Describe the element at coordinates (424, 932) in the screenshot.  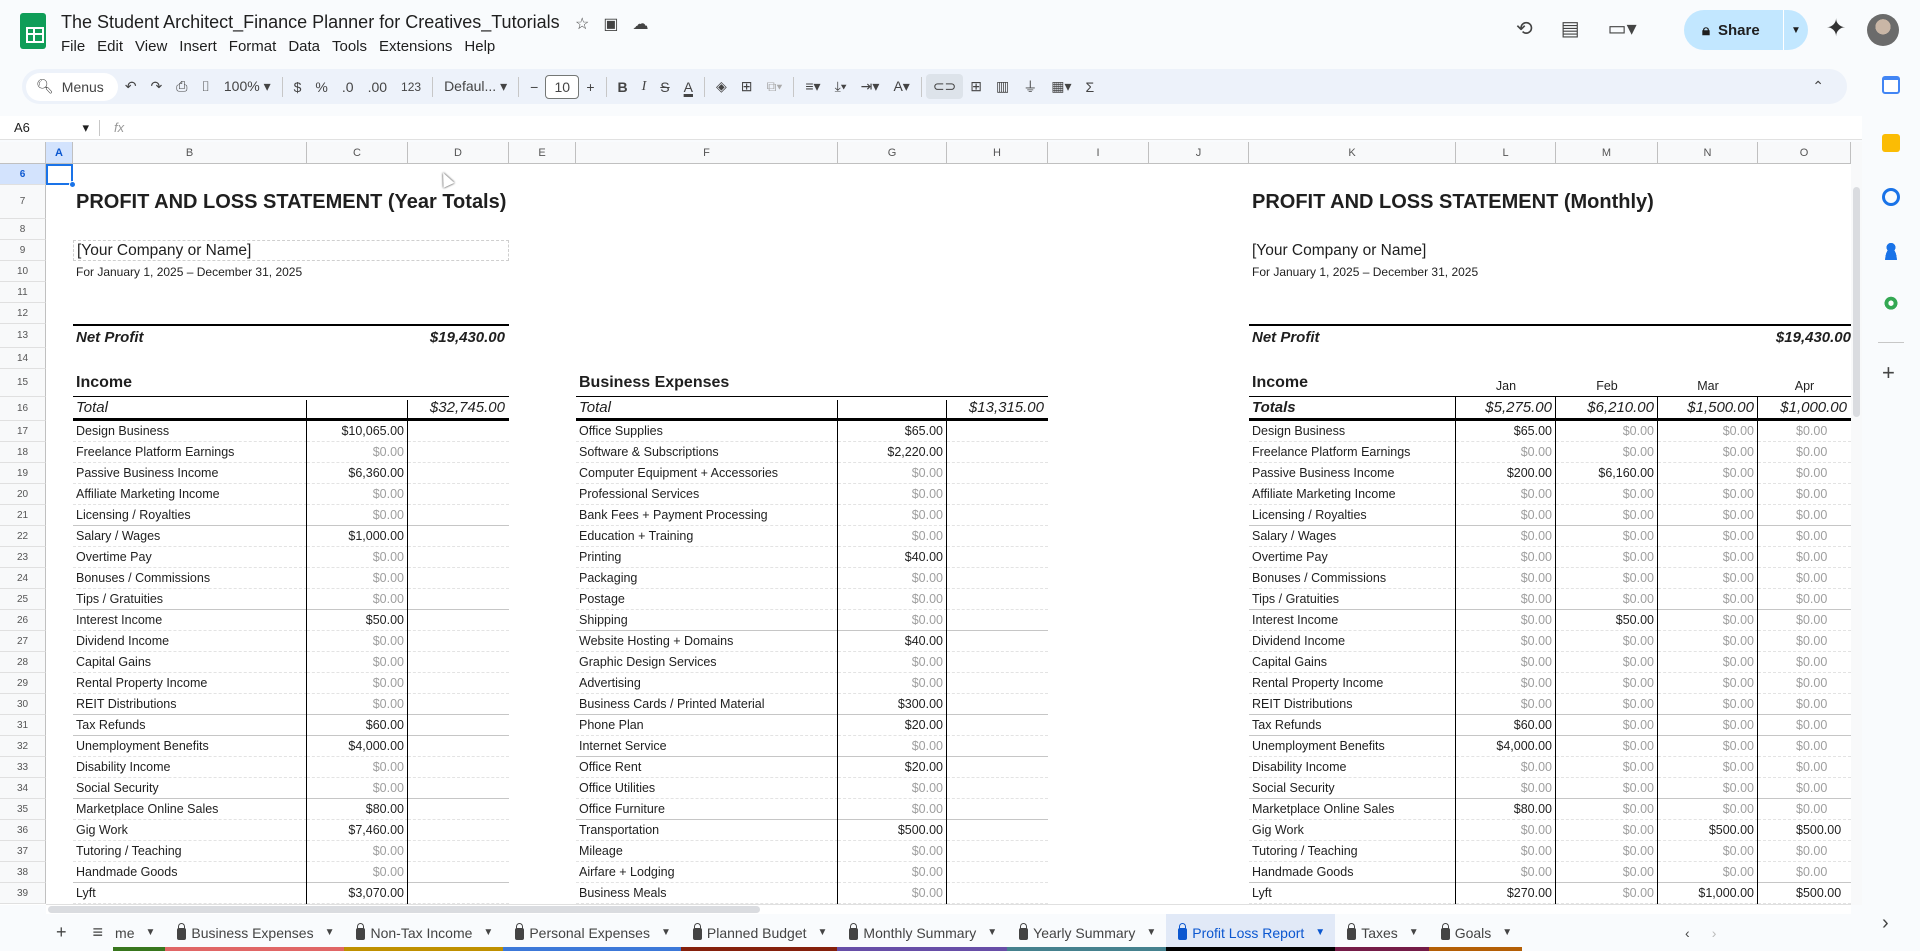
I see `sheet-tab-non-tax-income: Non-Tax Income ▼` at that location.